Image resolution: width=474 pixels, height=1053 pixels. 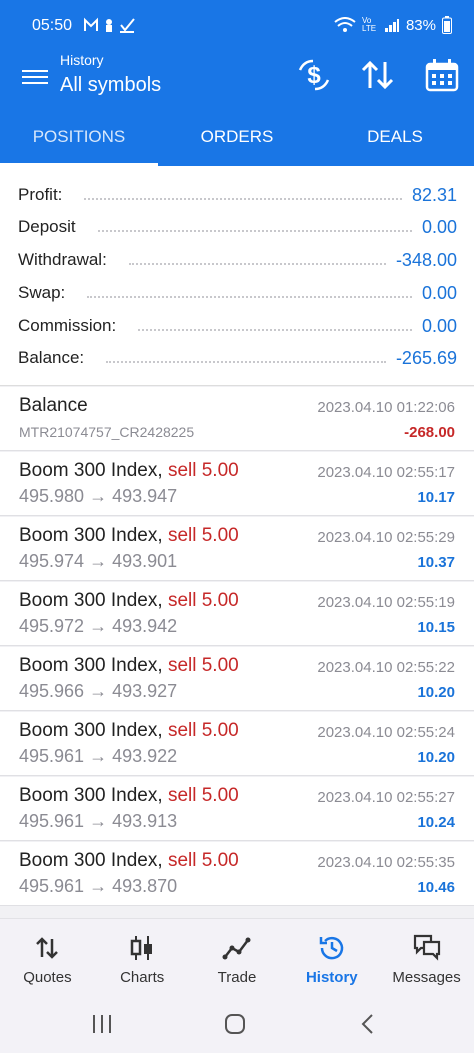 What do you see at coordinates (47, 226) in the screenshot?
I see `summary-label: Deposit` at bounding box center [47, 226].